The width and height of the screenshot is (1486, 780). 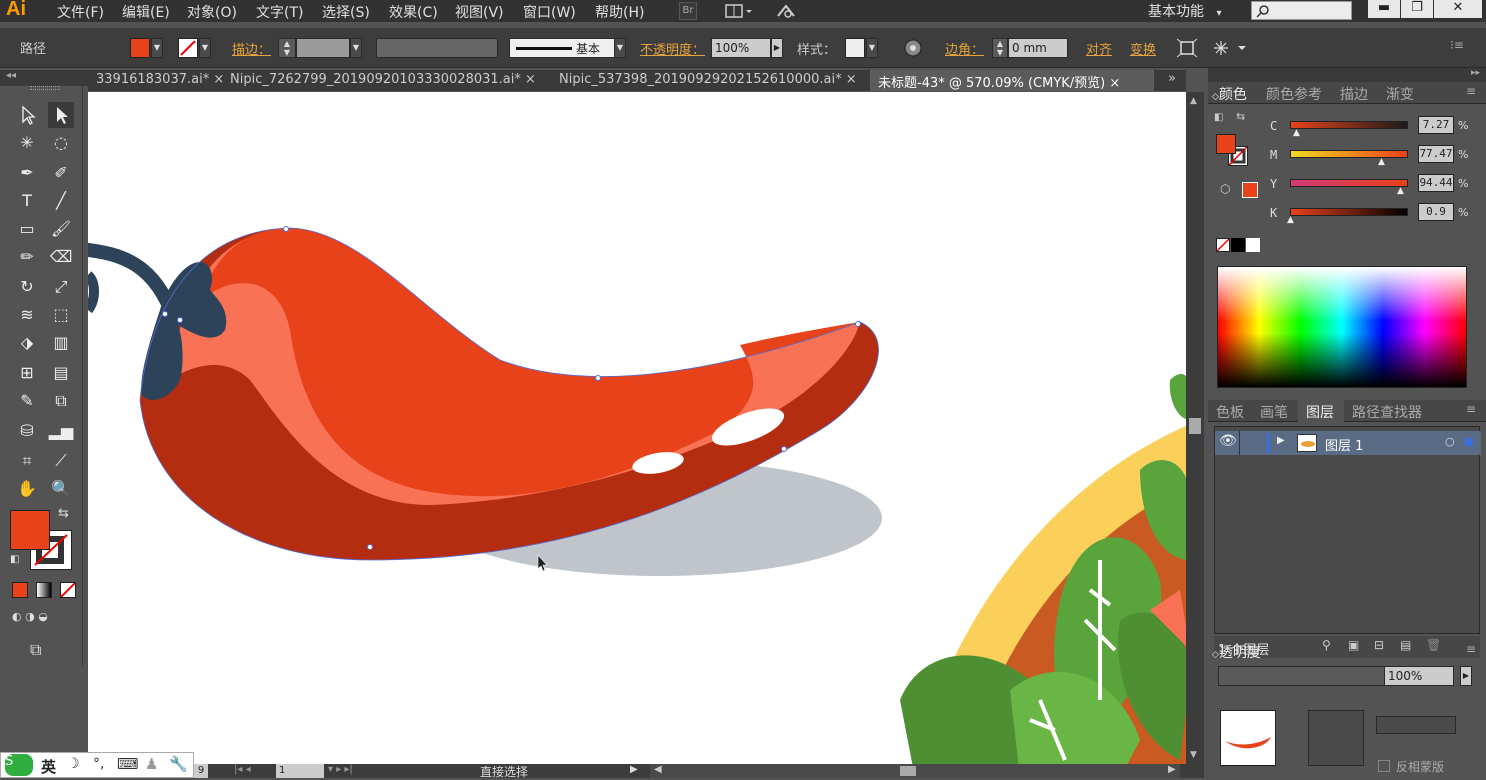 I want to click on panel-dock-collapse: ▸▸, so click(x=1347, y=75).